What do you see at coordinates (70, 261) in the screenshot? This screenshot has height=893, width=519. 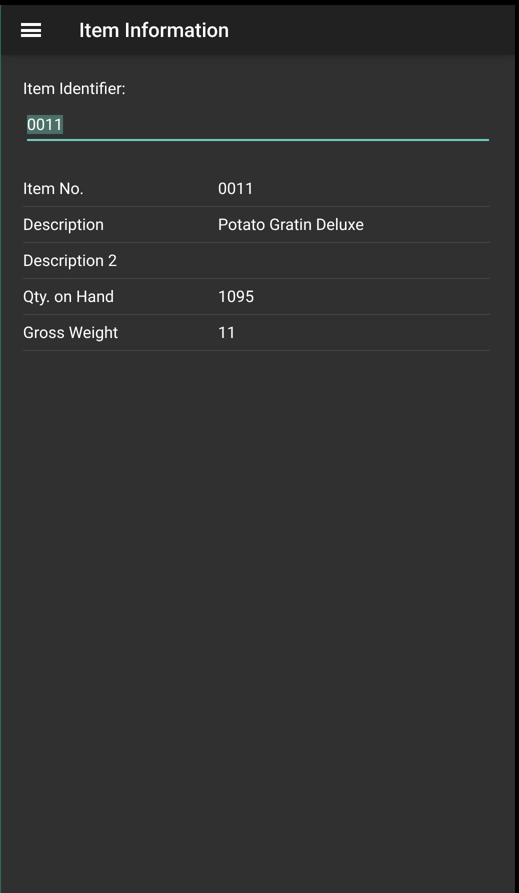 I see `detail-label: Description 2` at bounding box center [70, 261].